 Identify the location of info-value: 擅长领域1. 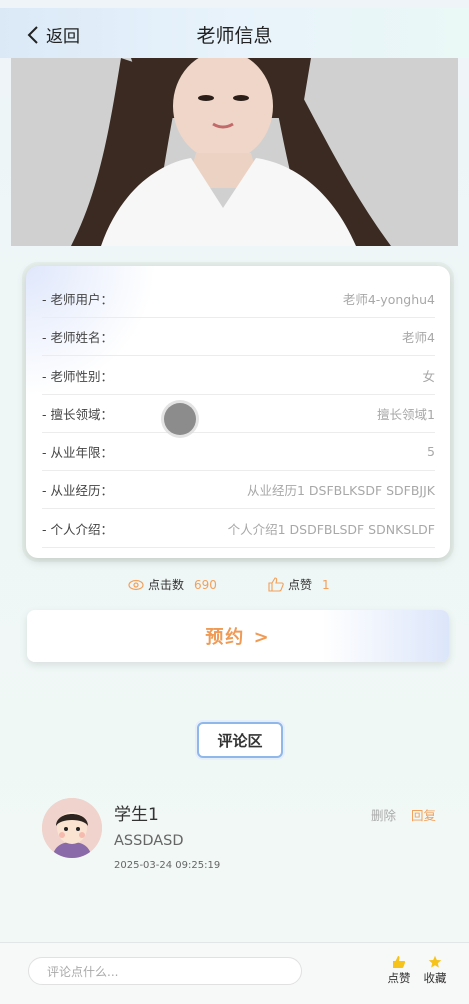
(406, 414).